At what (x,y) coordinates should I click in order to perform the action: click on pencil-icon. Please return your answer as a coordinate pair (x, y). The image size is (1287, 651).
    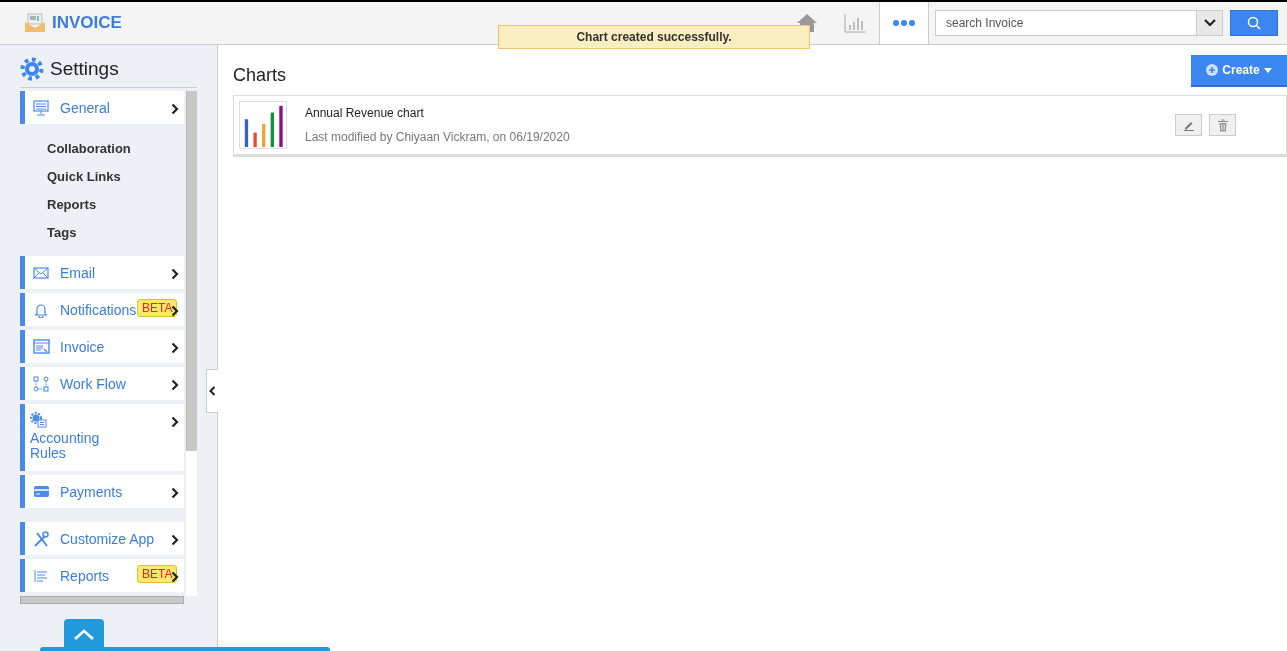
    Looking at the image, I should click on (1188, 125).